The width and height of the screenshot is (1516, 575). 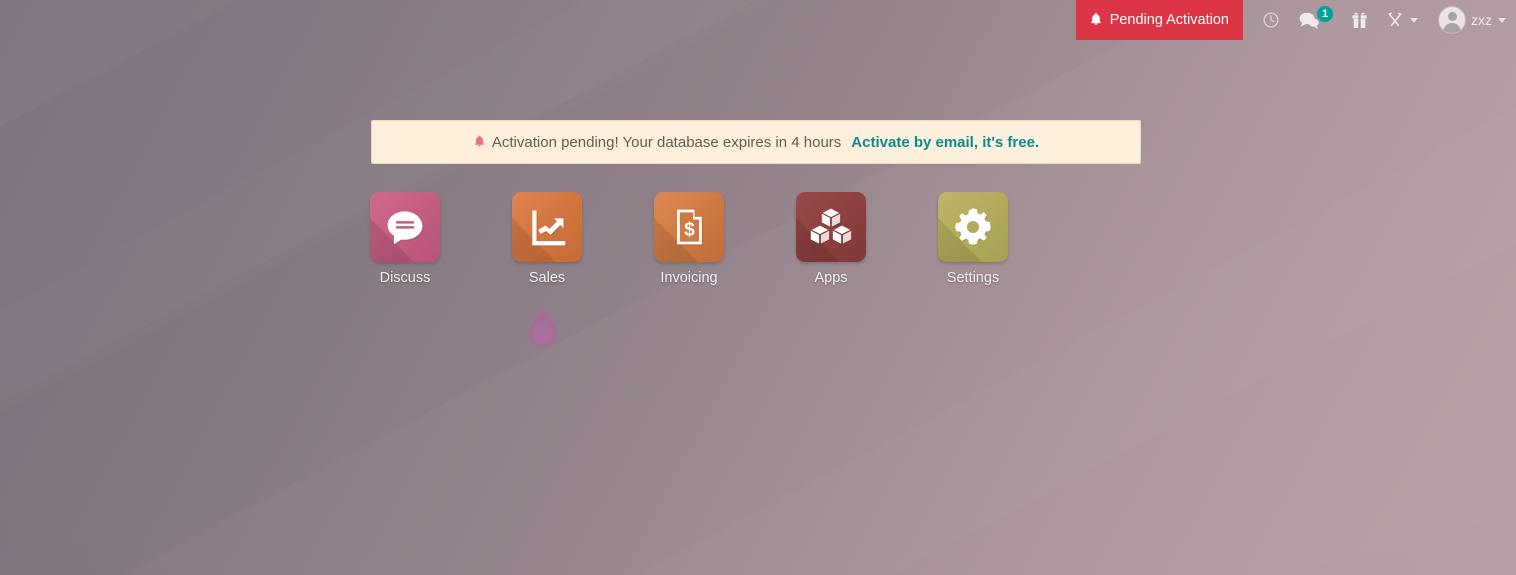 I want to click on avatar-body, so click(x=1452, y=28).